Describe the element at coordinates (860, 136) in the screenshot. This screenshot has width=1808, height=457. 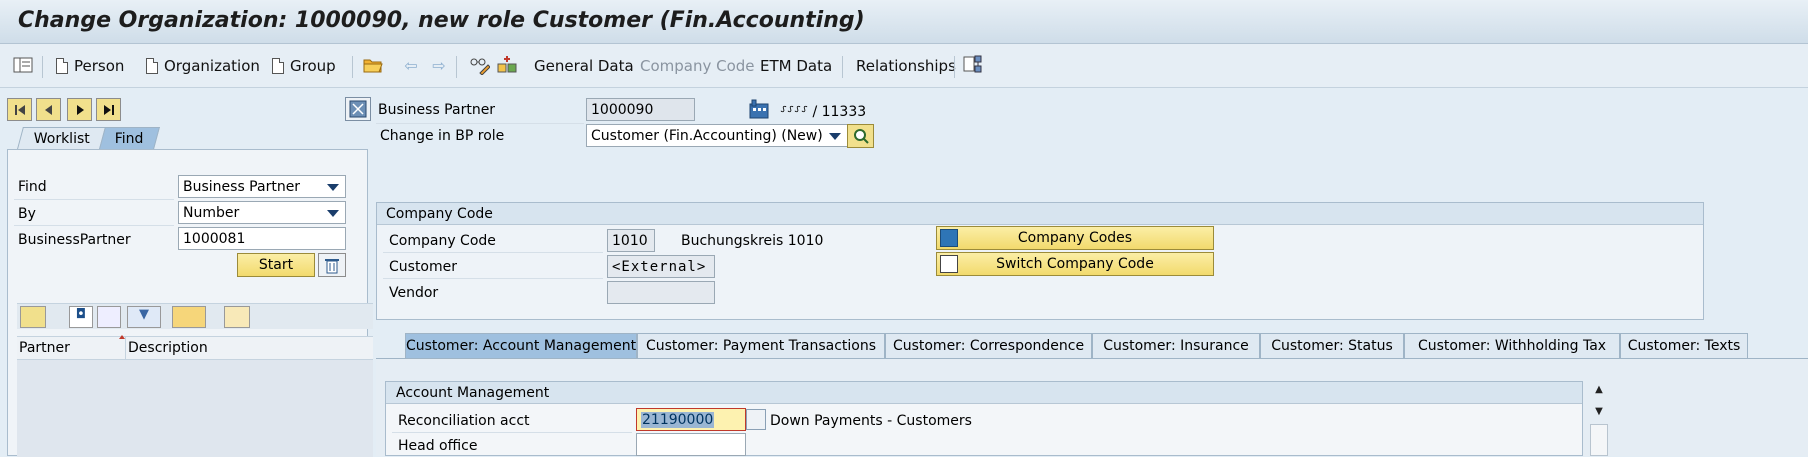
I see `role-details-icon` at that location.